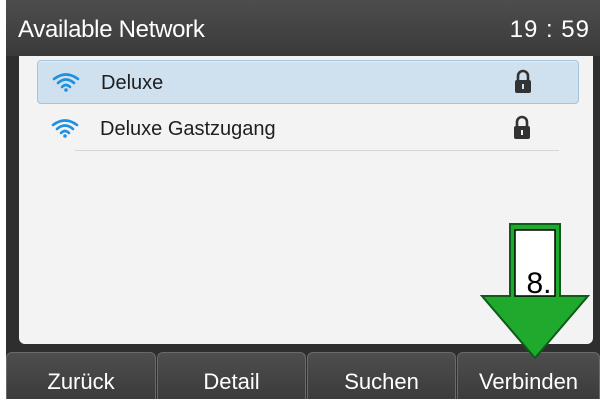 This screenshot has height=411, width=600. What do you see at coordinates (81, 375) in the screenshot?
I see `back-button: Zurück` at bounding box center [81, 375].